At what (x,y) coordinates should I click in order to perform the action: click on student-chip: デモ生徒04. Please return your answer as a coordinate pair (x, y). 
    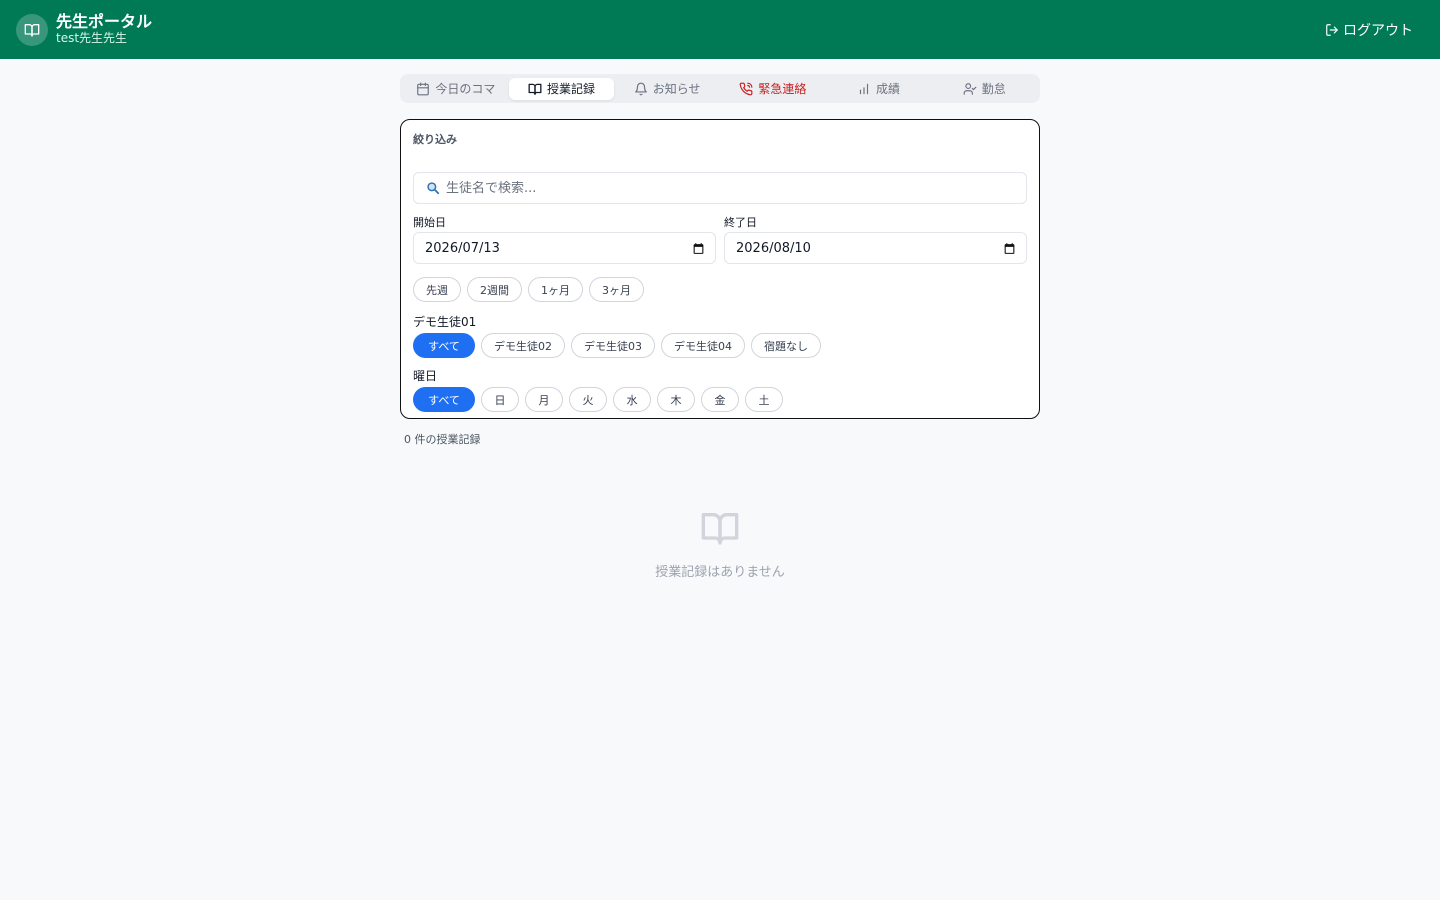
    Looking at the image, I should click on (703, 345).